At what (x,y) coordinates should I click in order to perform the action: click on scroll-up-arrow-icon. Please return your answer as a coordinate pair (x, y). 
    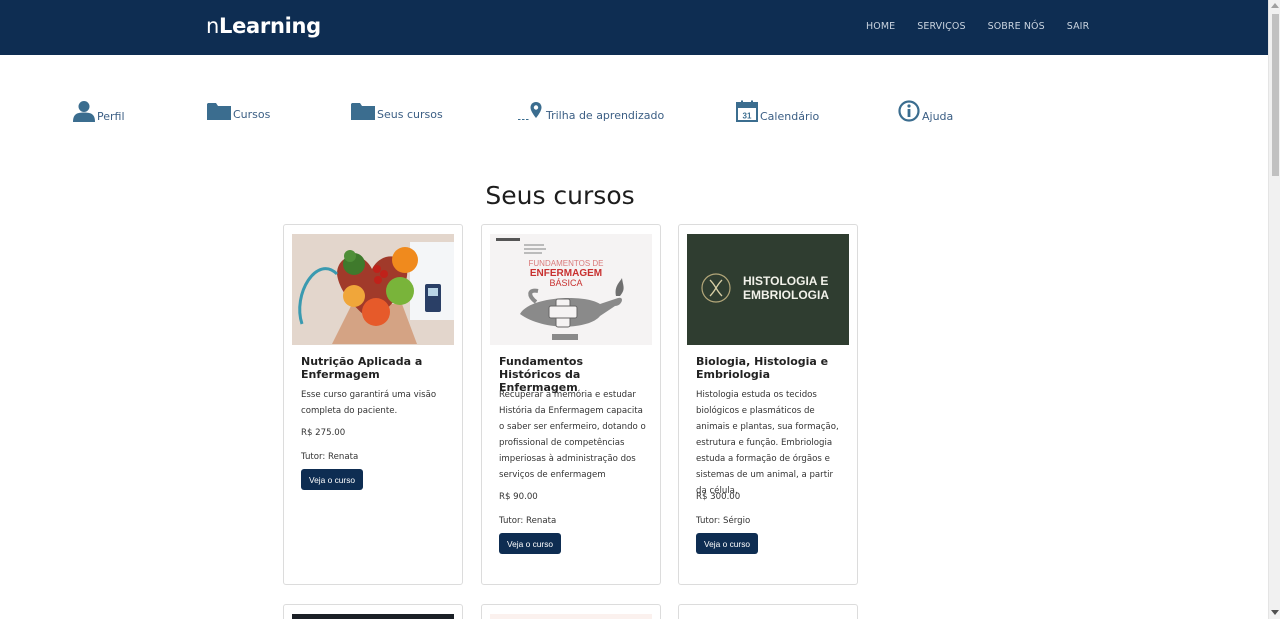
    Looking at the image, I should click on (1275, 5).